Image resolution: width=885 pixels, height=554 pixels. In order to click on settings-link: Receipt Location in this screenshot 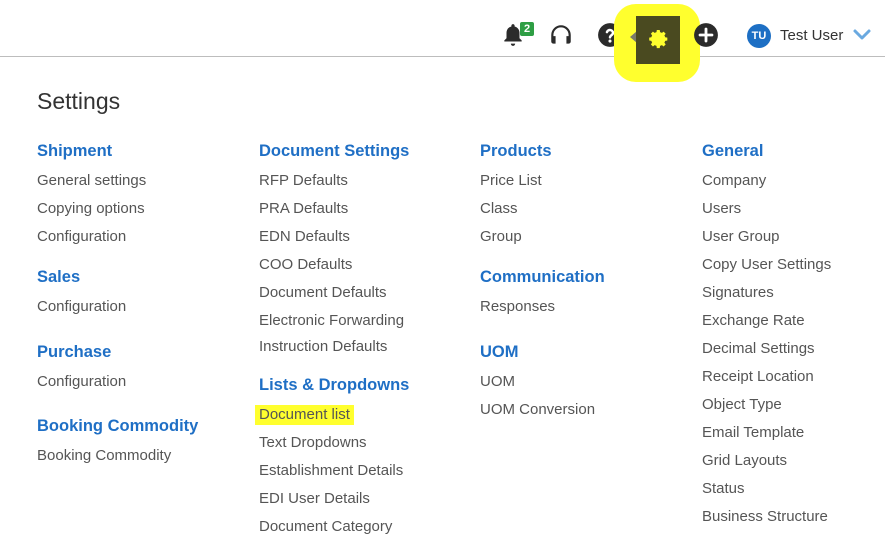, I will do `click(766, 380)`.